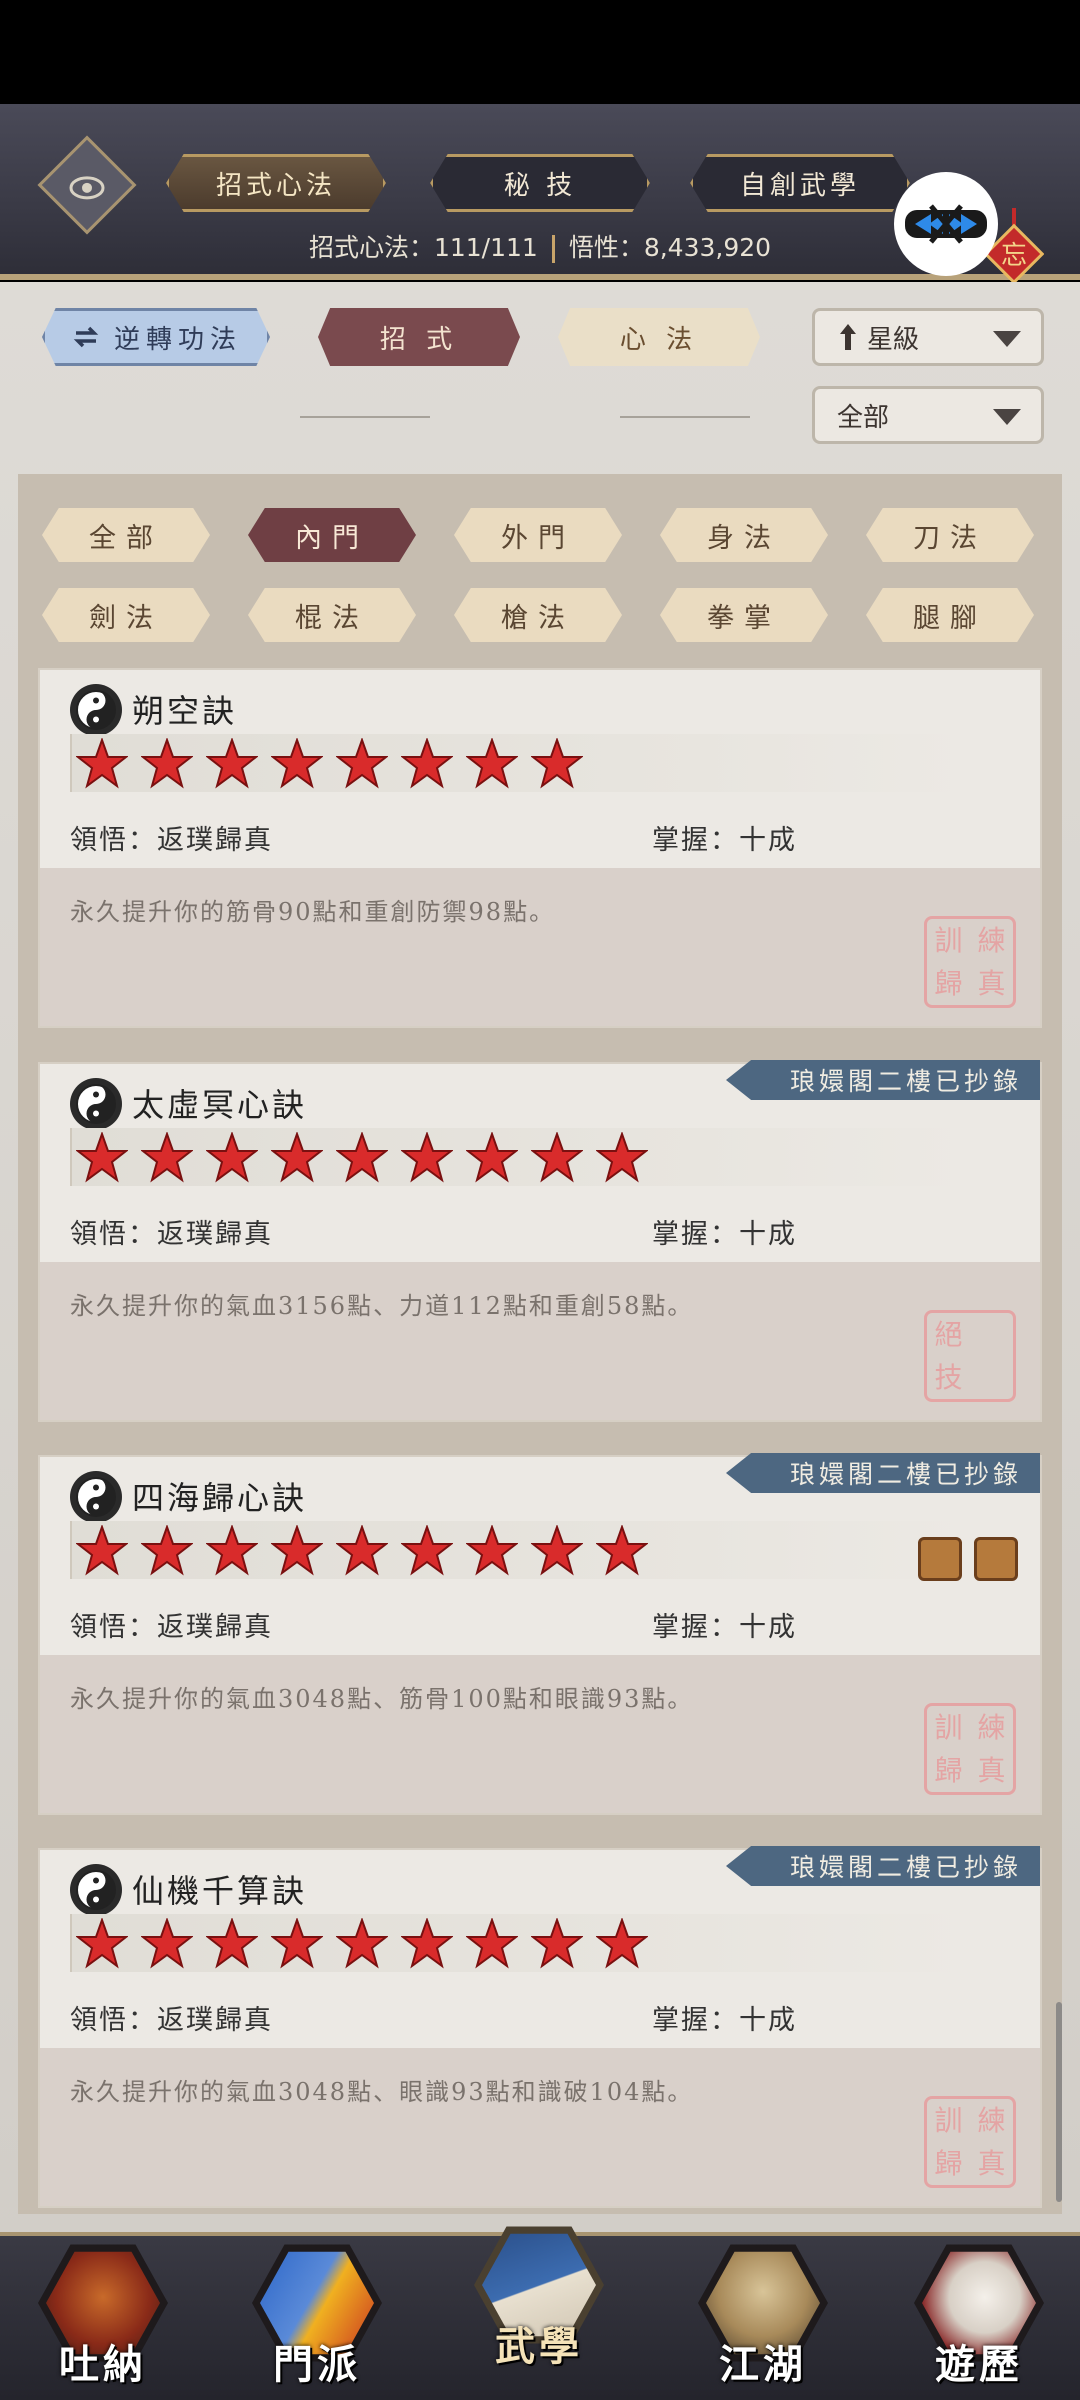 The image size is (1080, 2400). Describe the element at coordinates (948, 1334) in the screenshot. I see `seal-char: 絕` at that location.